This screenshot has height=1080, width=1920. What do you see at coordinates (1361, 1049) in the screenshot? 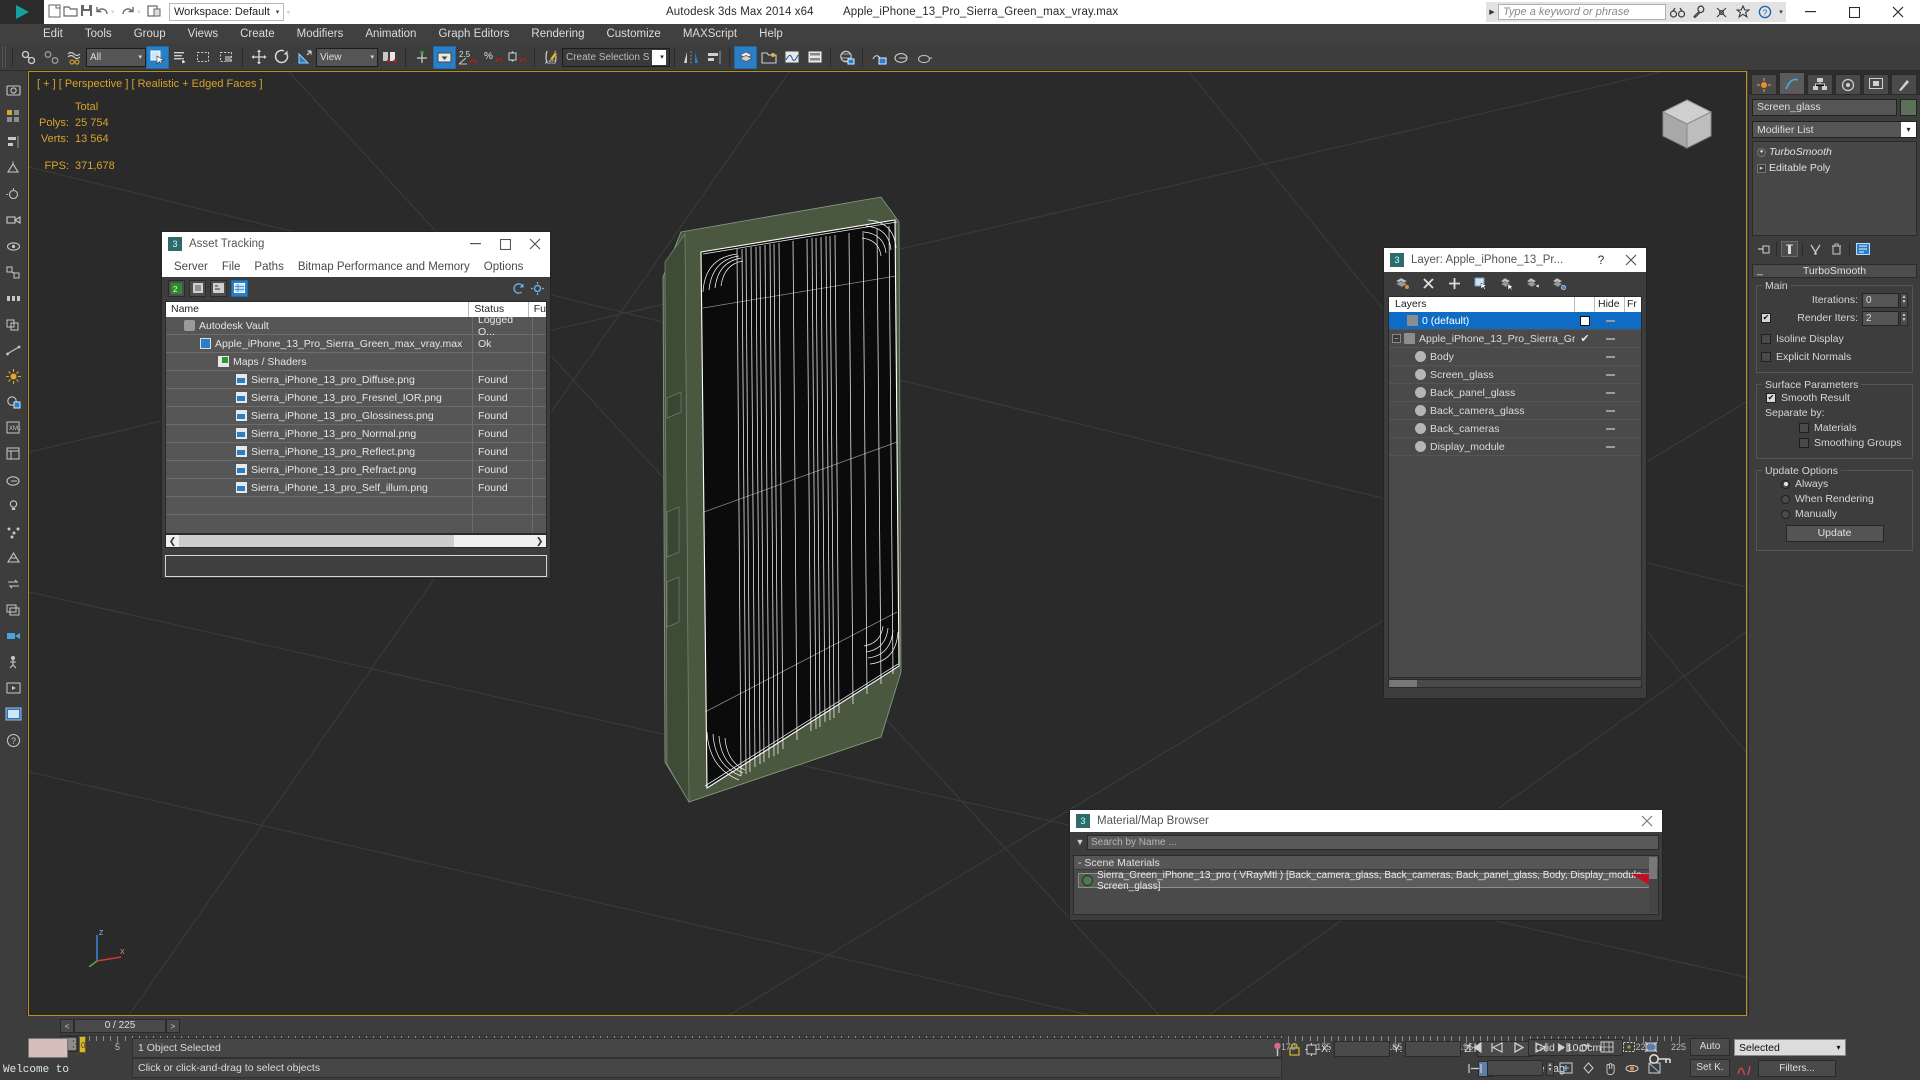
I see `x-coord-field` at bounding box center [1361, 1049].